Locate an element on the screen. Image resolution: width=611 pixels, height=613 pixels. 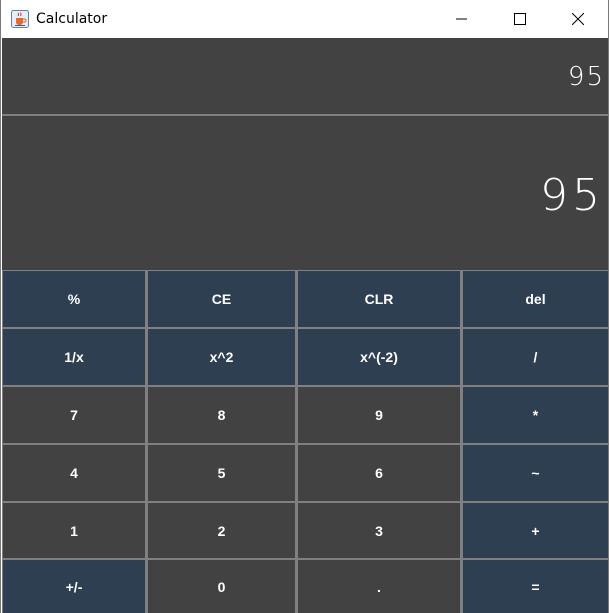
negate-button: +/- is located at coordinates (74, 586).